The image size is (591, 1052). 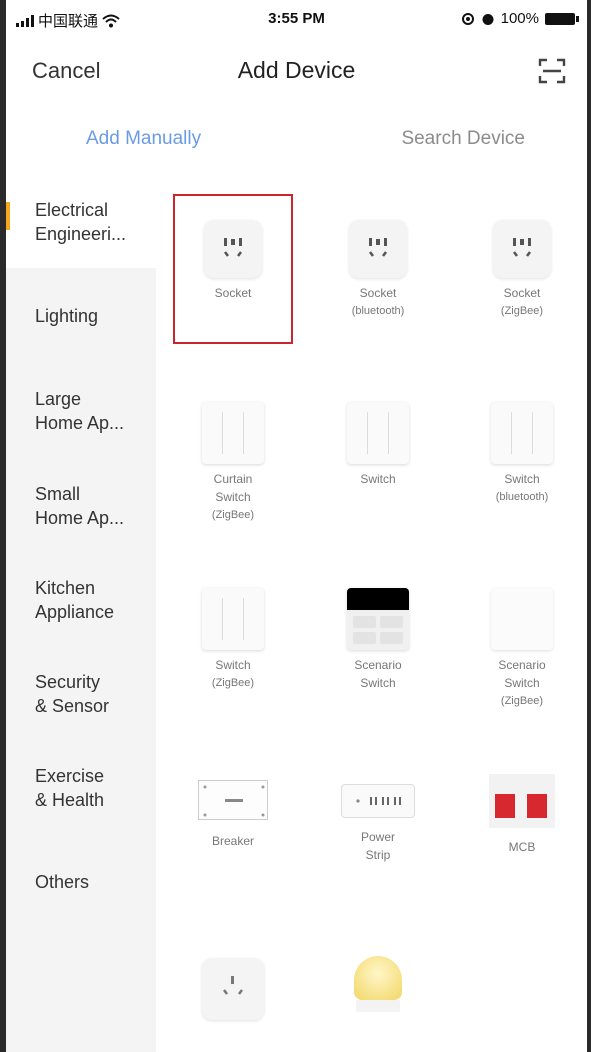 What do you see at coordinates (72, 210) in the screenshot?
I see `sidebar-item-label: Electrical` at bounding box center [72, 210].